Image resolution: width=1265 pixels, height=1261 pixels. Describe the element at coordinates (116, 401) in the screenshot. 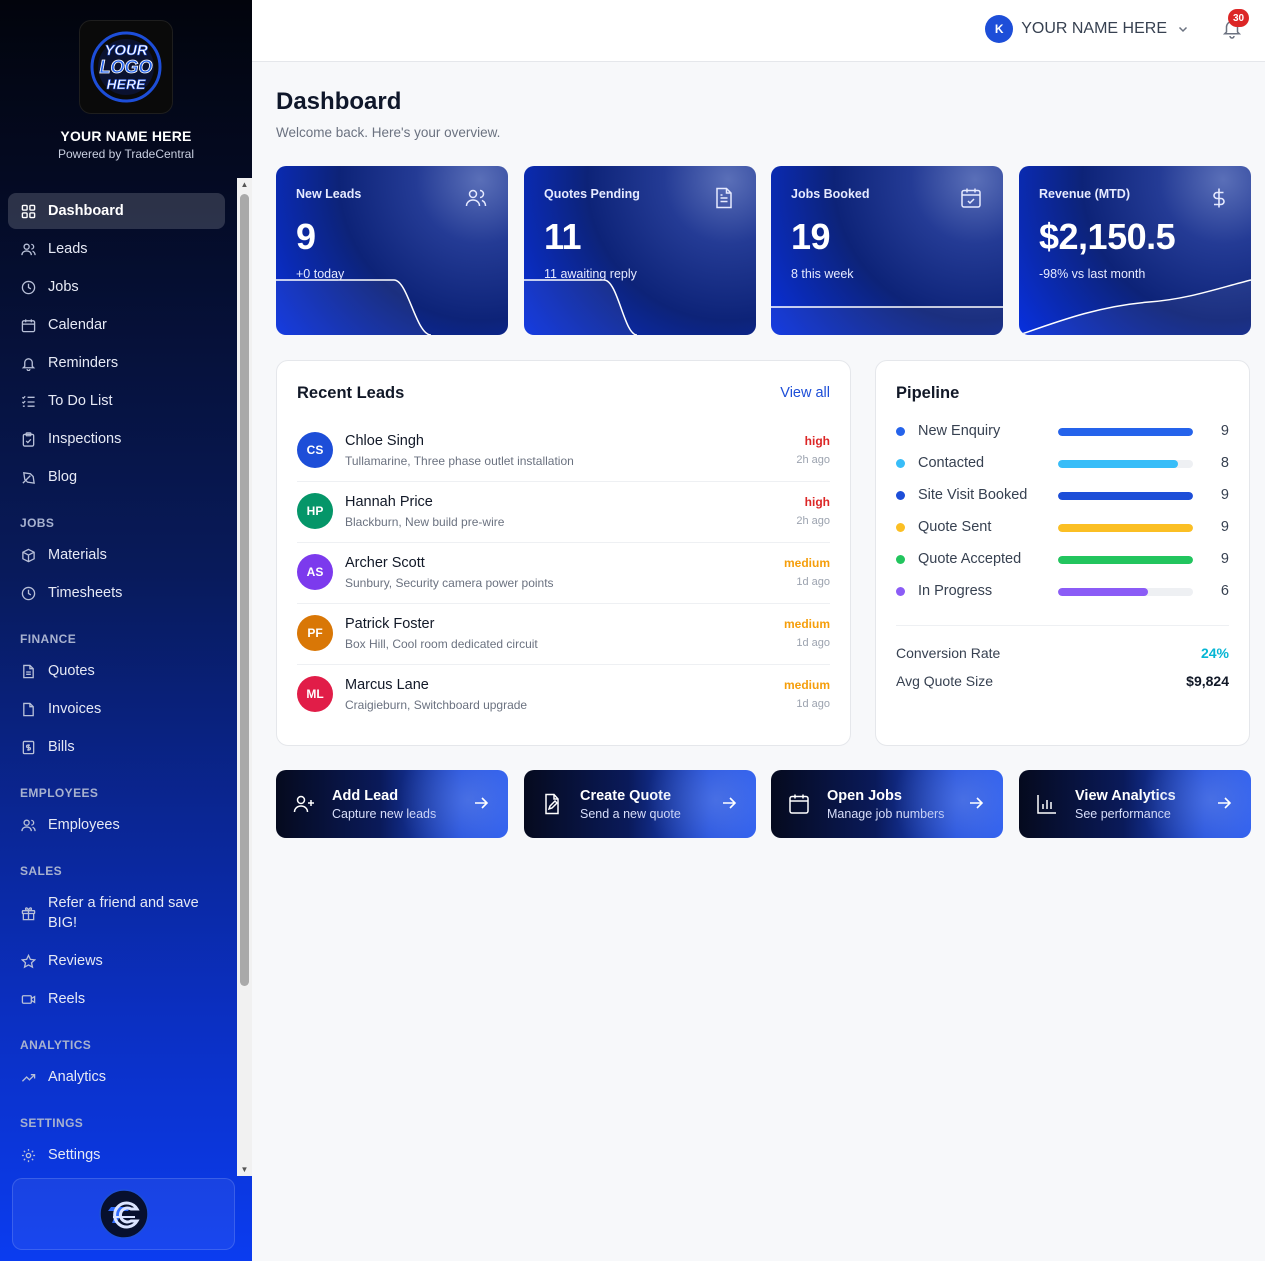

I see `sidebar-item-todo: To Do List` at that location.